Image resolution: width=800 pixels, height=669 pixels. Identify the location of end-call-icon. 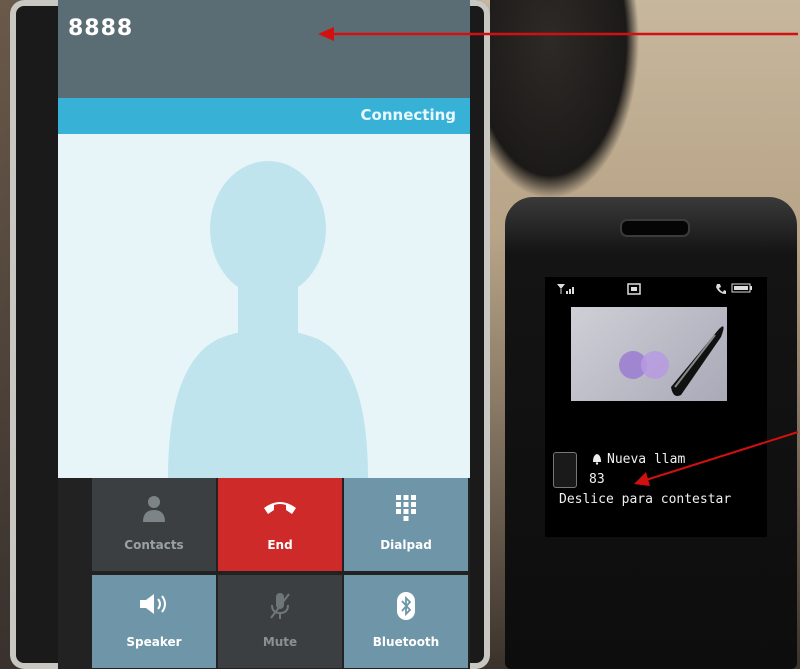
(280, 509).